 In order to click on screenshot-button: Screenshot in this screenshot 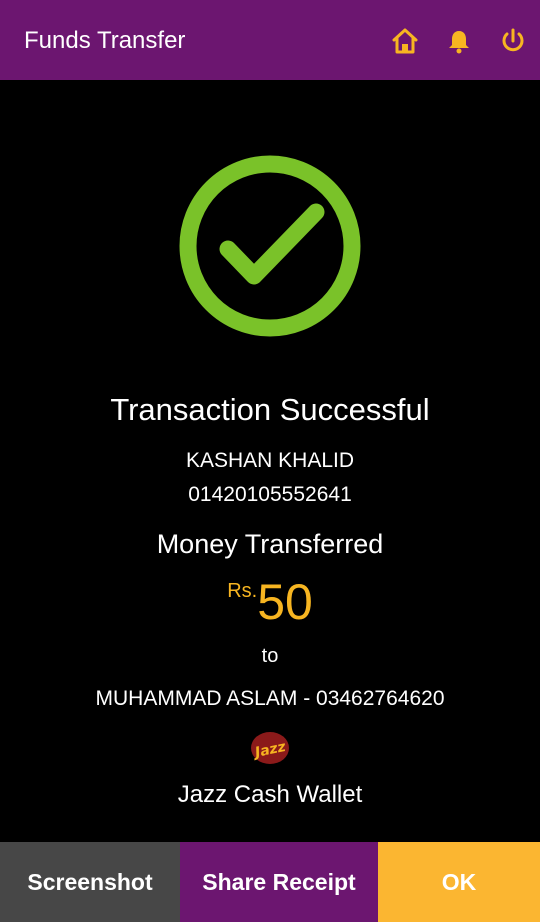, I will do `click(90, 882)`.